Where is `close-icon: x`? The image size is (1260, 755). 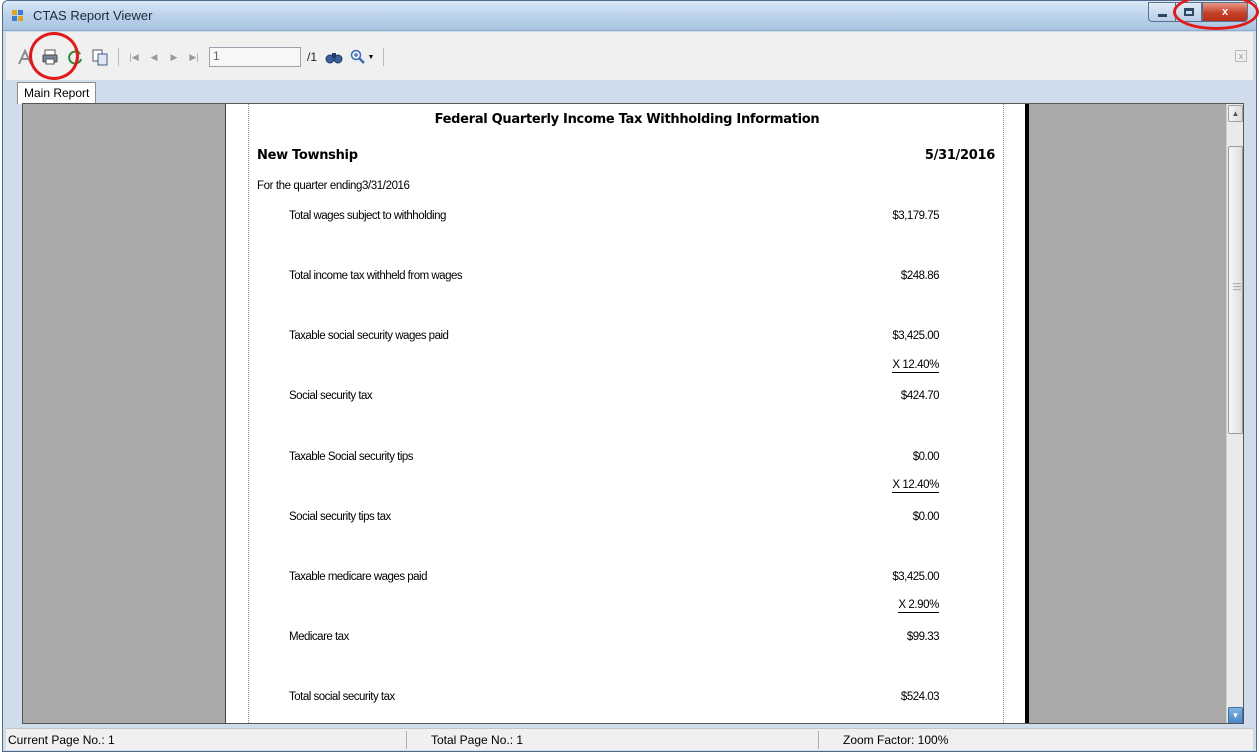
close-icon: x is located at coordinates (1241, 56).